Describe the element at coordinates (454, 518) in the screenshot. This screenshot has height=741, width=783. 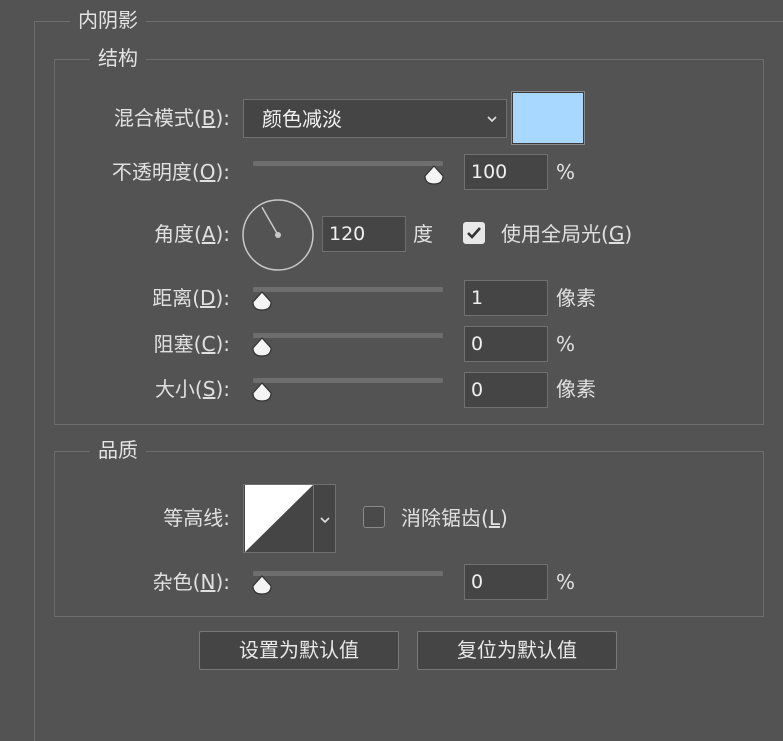
I see `anti-alias-label: 消除锯齿(L)` at that location.